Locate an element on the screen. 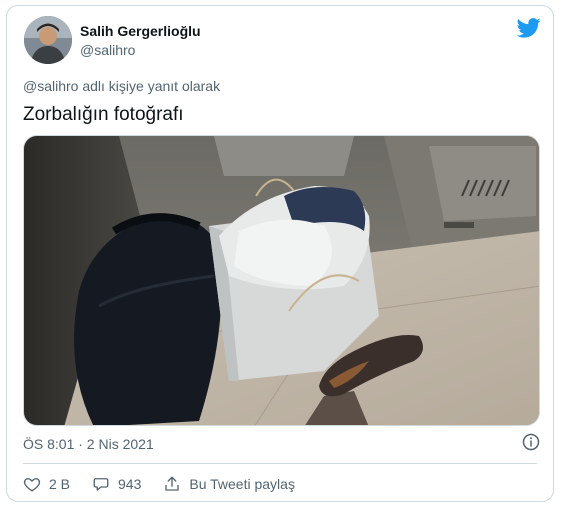 Image resolution: width=561 pixels, height=508 pixels. tweet-actions: 2 B 943 Bu Tweeti paylaş is located at coordinates (170, 484).